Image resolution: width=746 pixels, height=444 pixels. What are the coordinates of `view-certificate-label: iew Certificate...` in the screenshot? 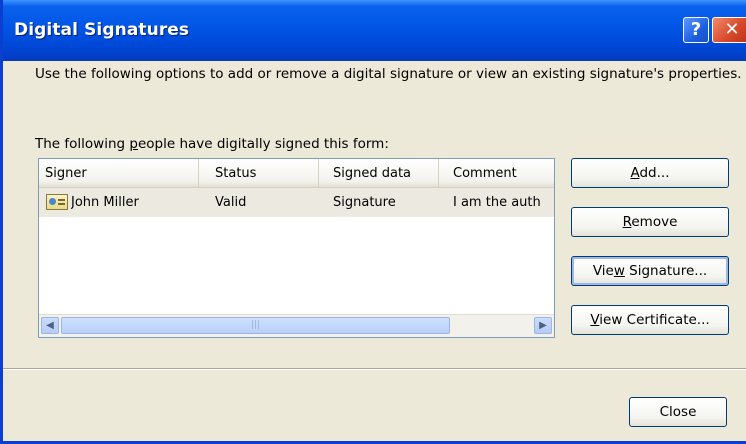 It's located at (654, 320).